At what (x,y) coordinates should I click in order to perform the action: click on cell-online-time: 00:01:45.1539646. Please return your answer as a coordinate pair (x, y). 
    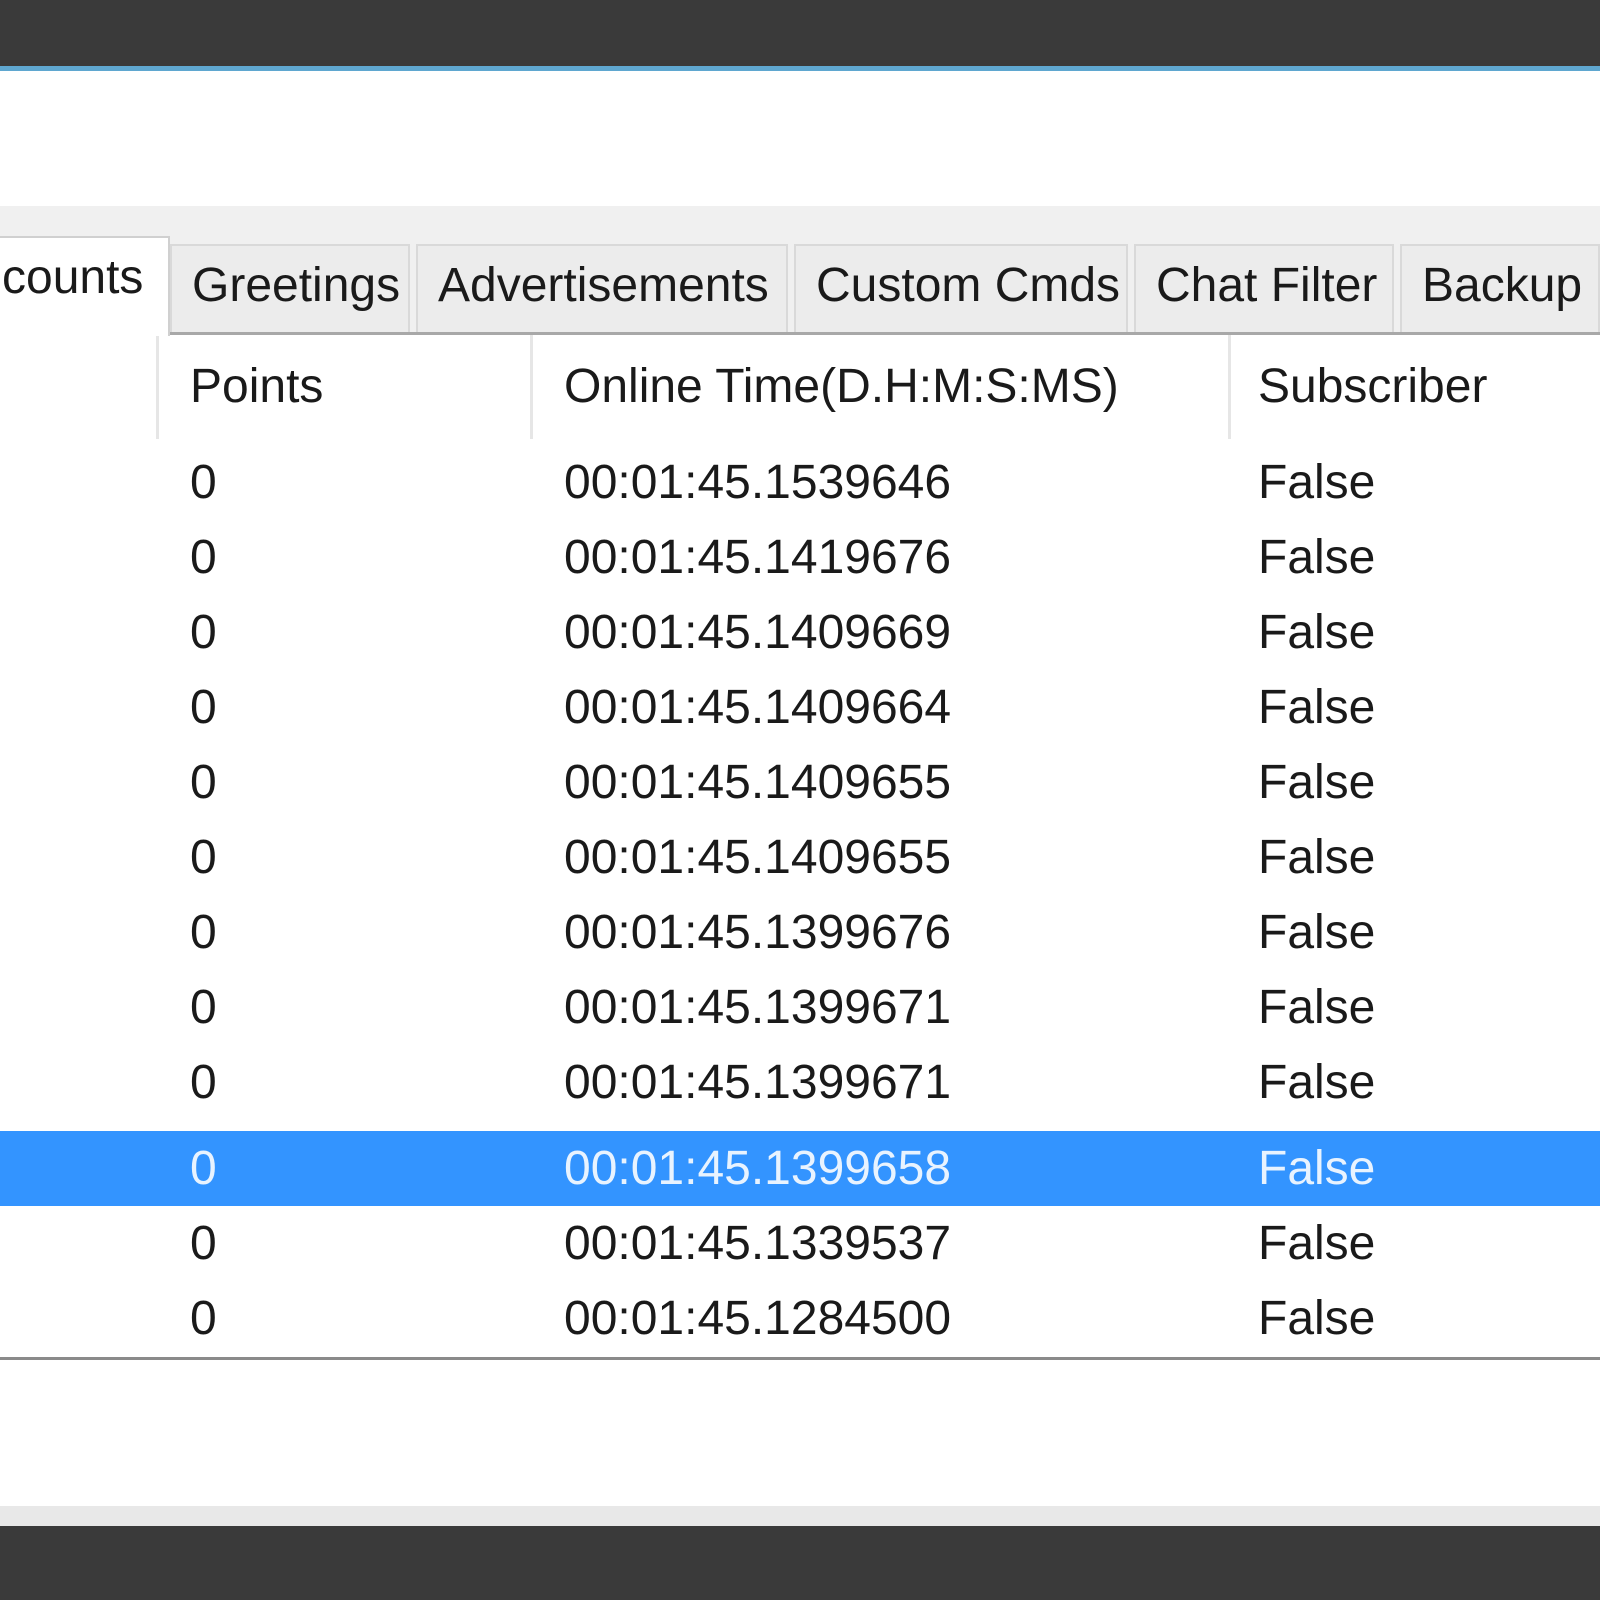
    Looking at the image, I should click on (758, 482).